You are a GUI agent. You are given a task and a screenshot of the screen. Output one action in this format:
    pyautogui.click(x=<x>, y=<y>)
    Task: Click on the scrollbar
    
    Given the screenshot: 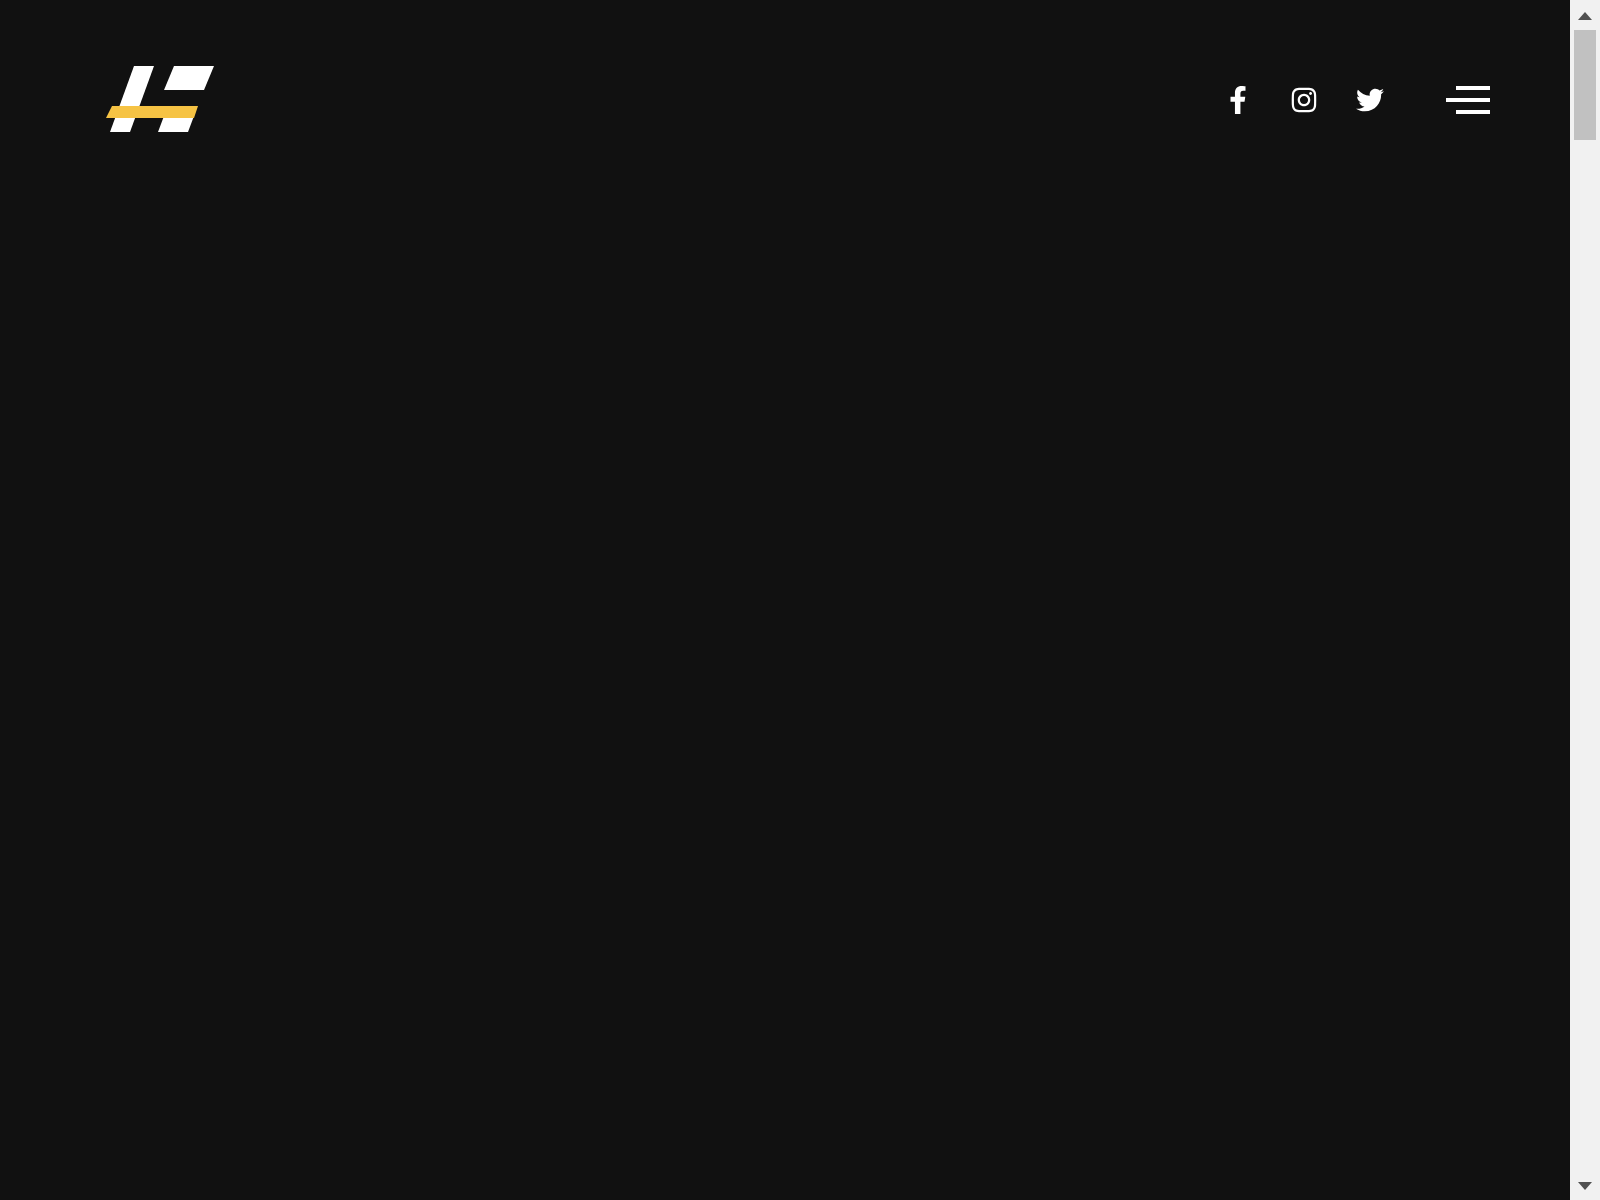 What is the action you would take?
    pyautogui.click(x=1585, y=600)
    